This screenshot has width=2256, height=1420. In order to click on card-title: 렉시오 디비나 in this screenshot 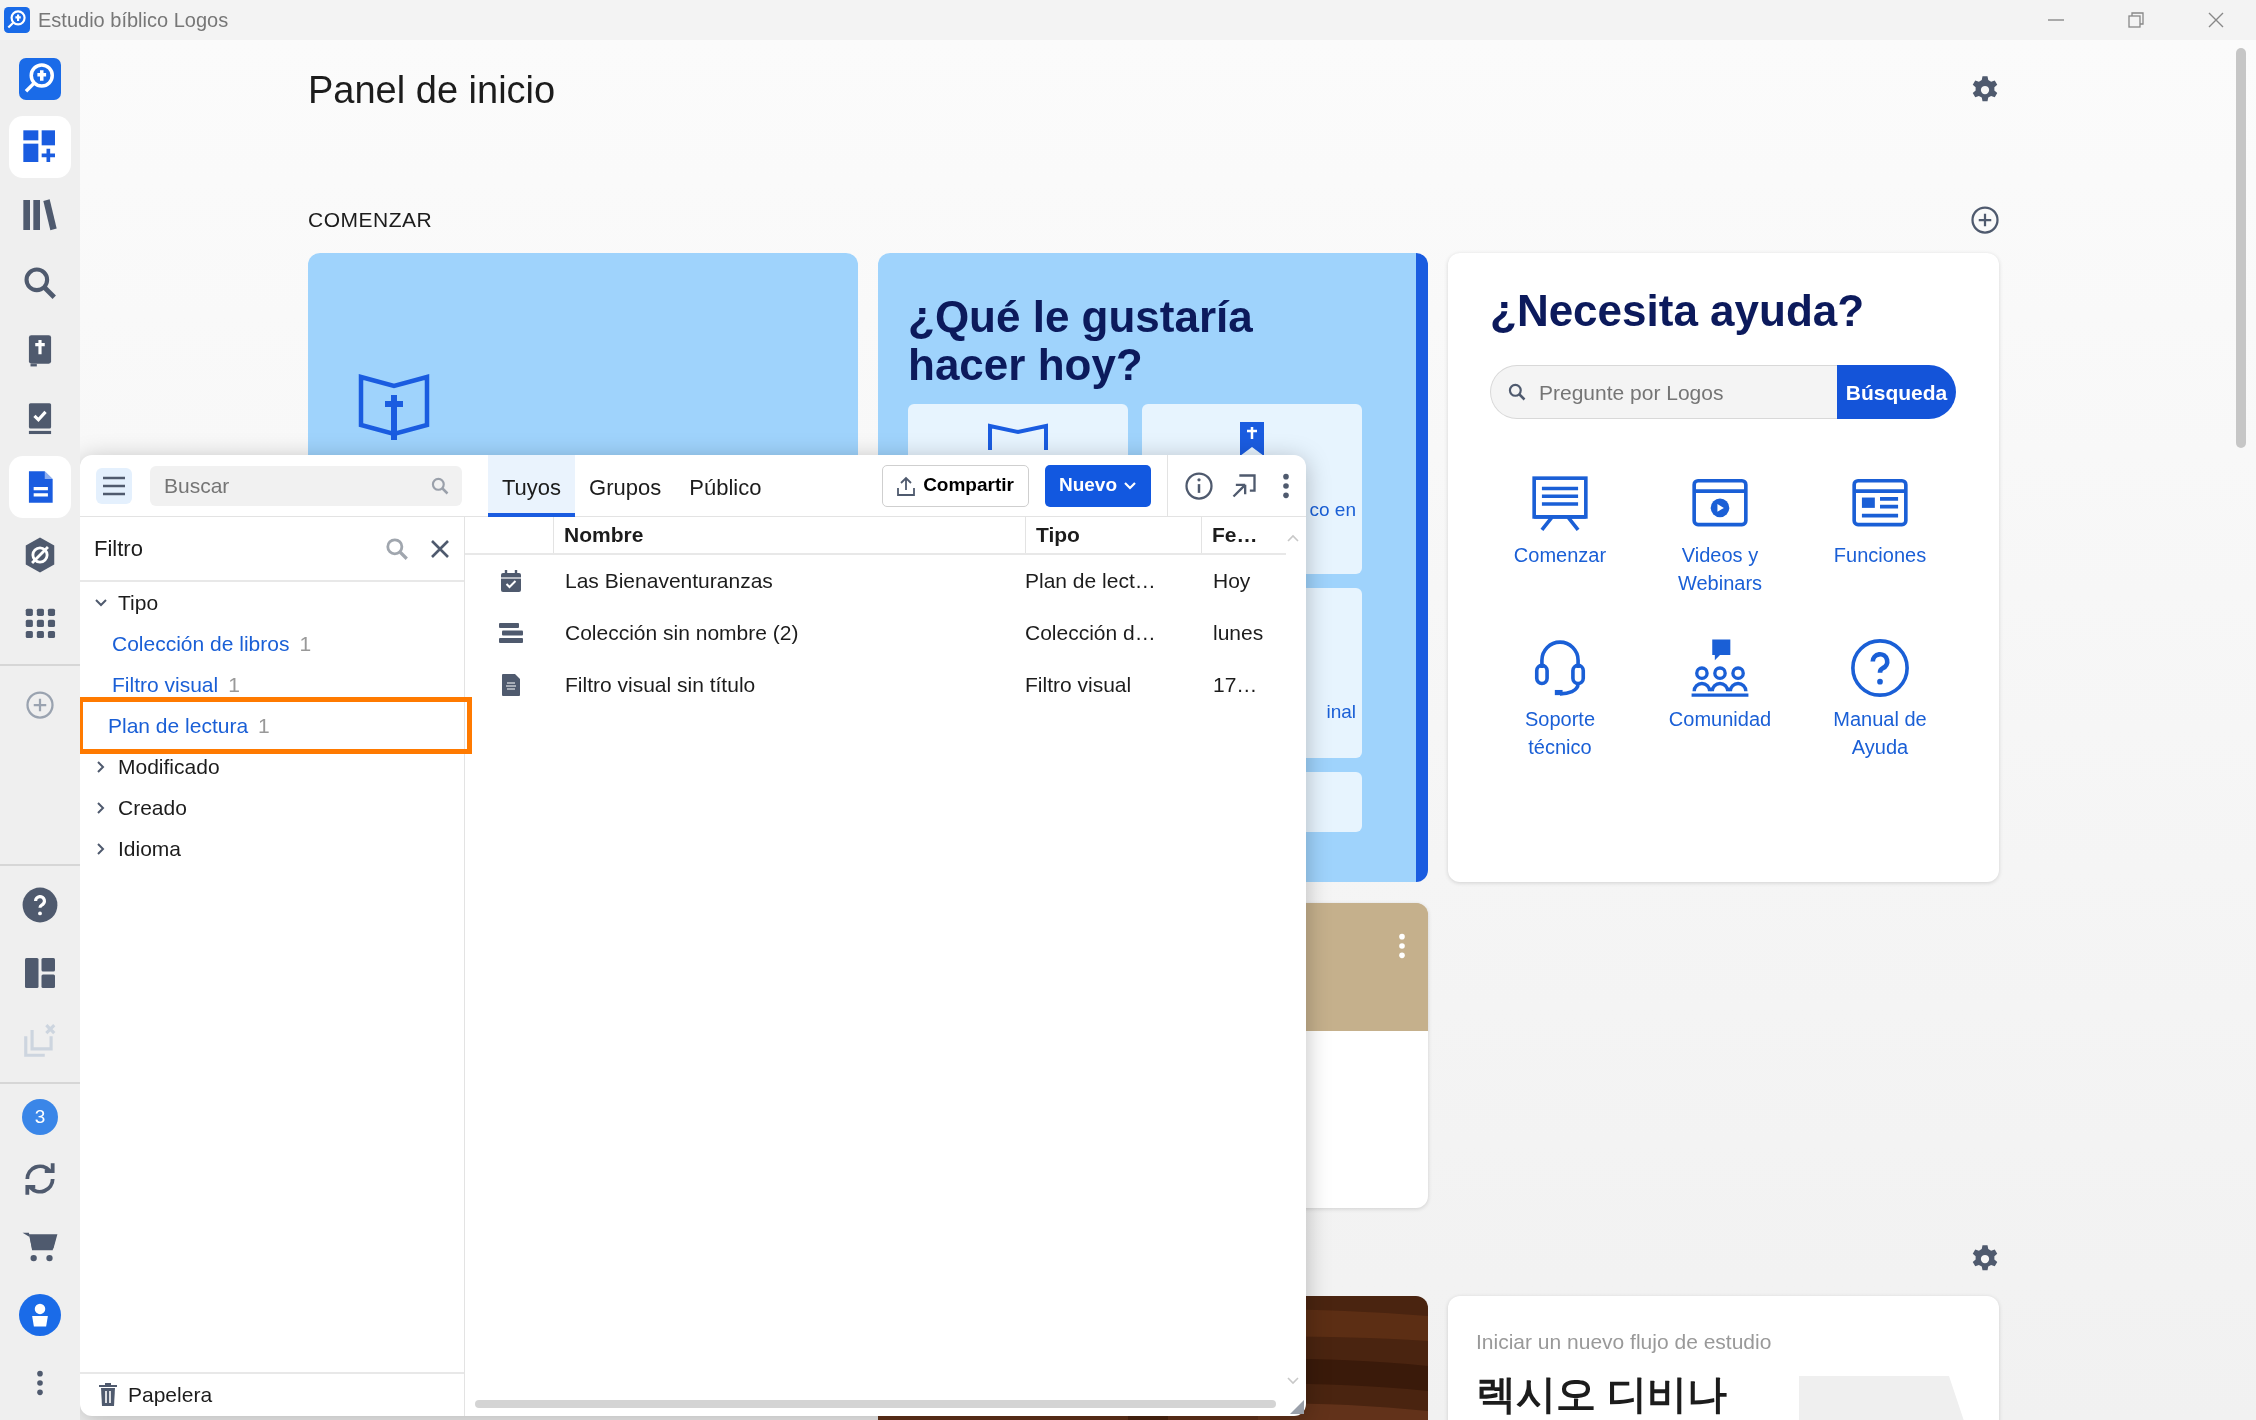, I will do `click(1602, 1394)`.